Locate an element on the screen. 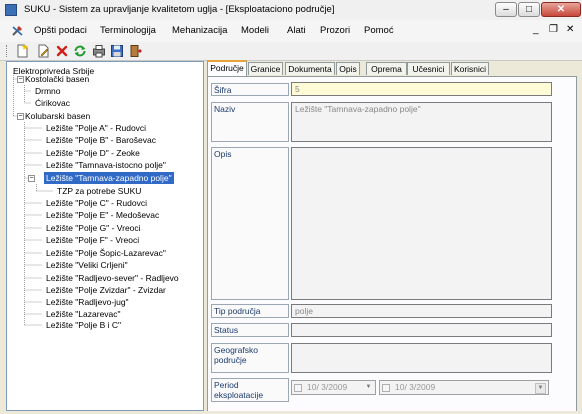 This screenshot has height=414, width=582. menu-opsti-podaci: Opšti podaci is located at coordinates (60, 30).